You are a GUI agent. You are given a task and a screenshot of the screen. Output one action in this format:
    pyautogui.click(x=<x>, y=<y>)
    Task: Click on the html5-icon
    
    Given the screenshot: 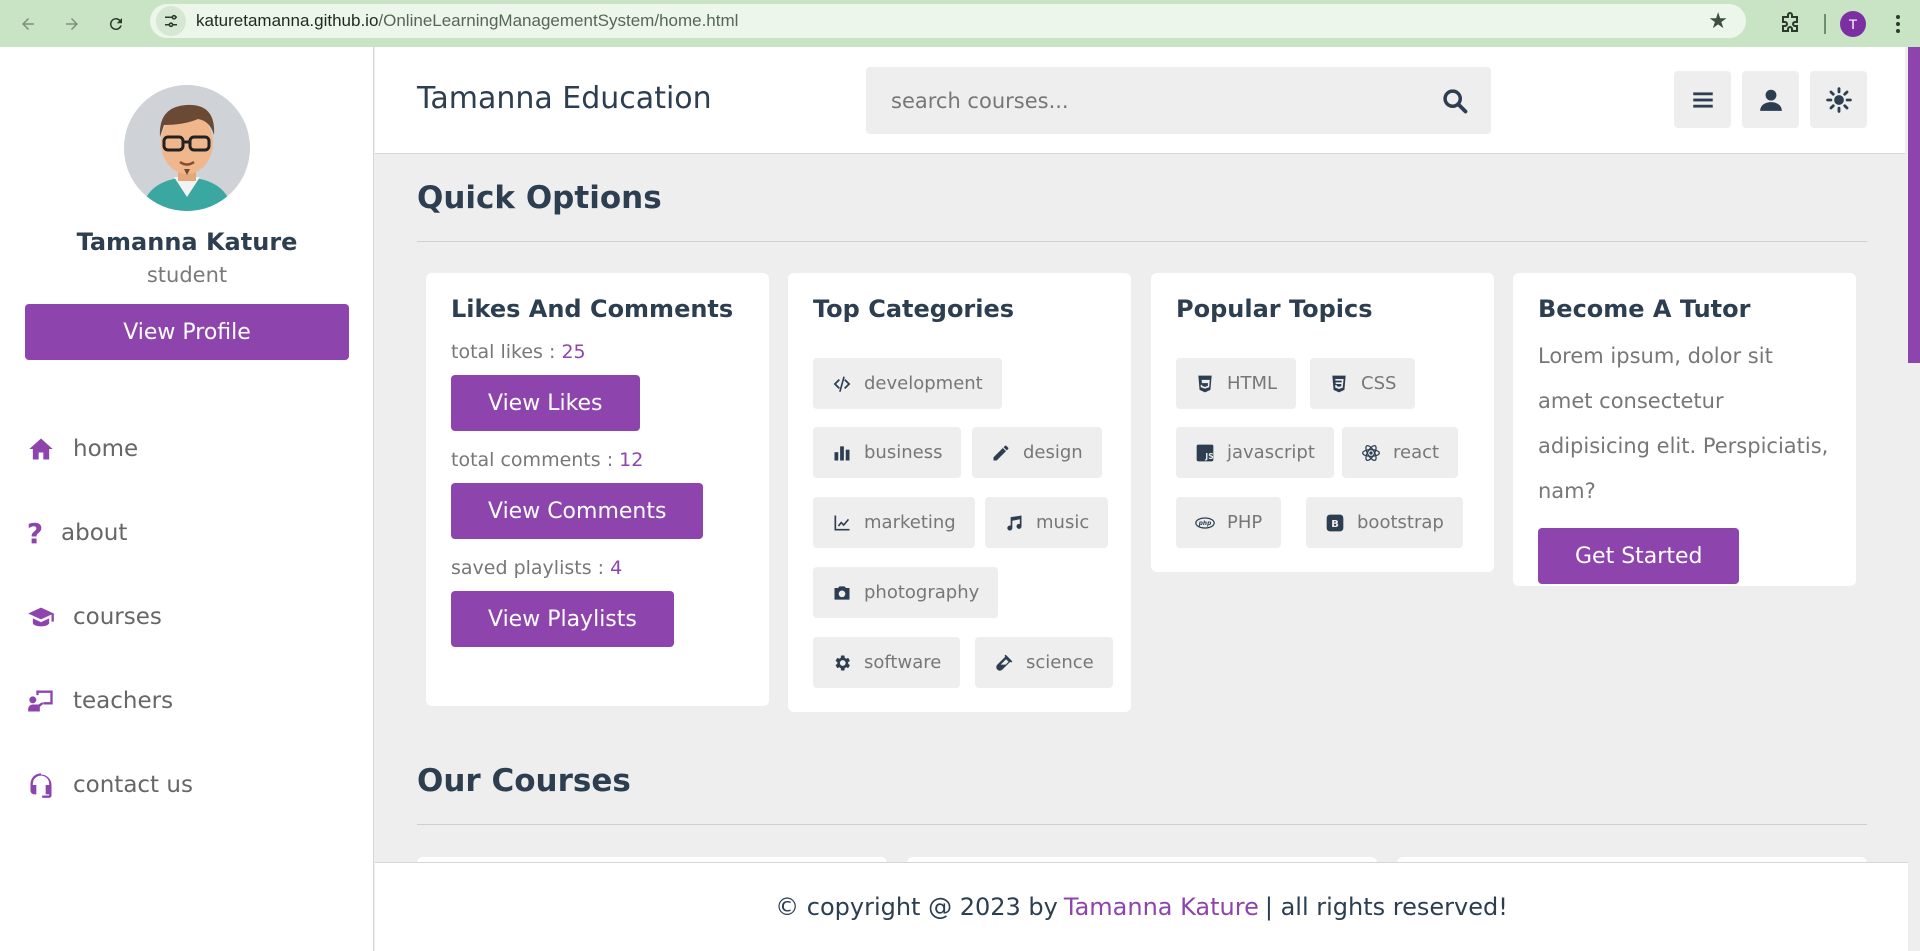 What is the action you would take?
    pyautogui.click(x=1205, y=383)
    